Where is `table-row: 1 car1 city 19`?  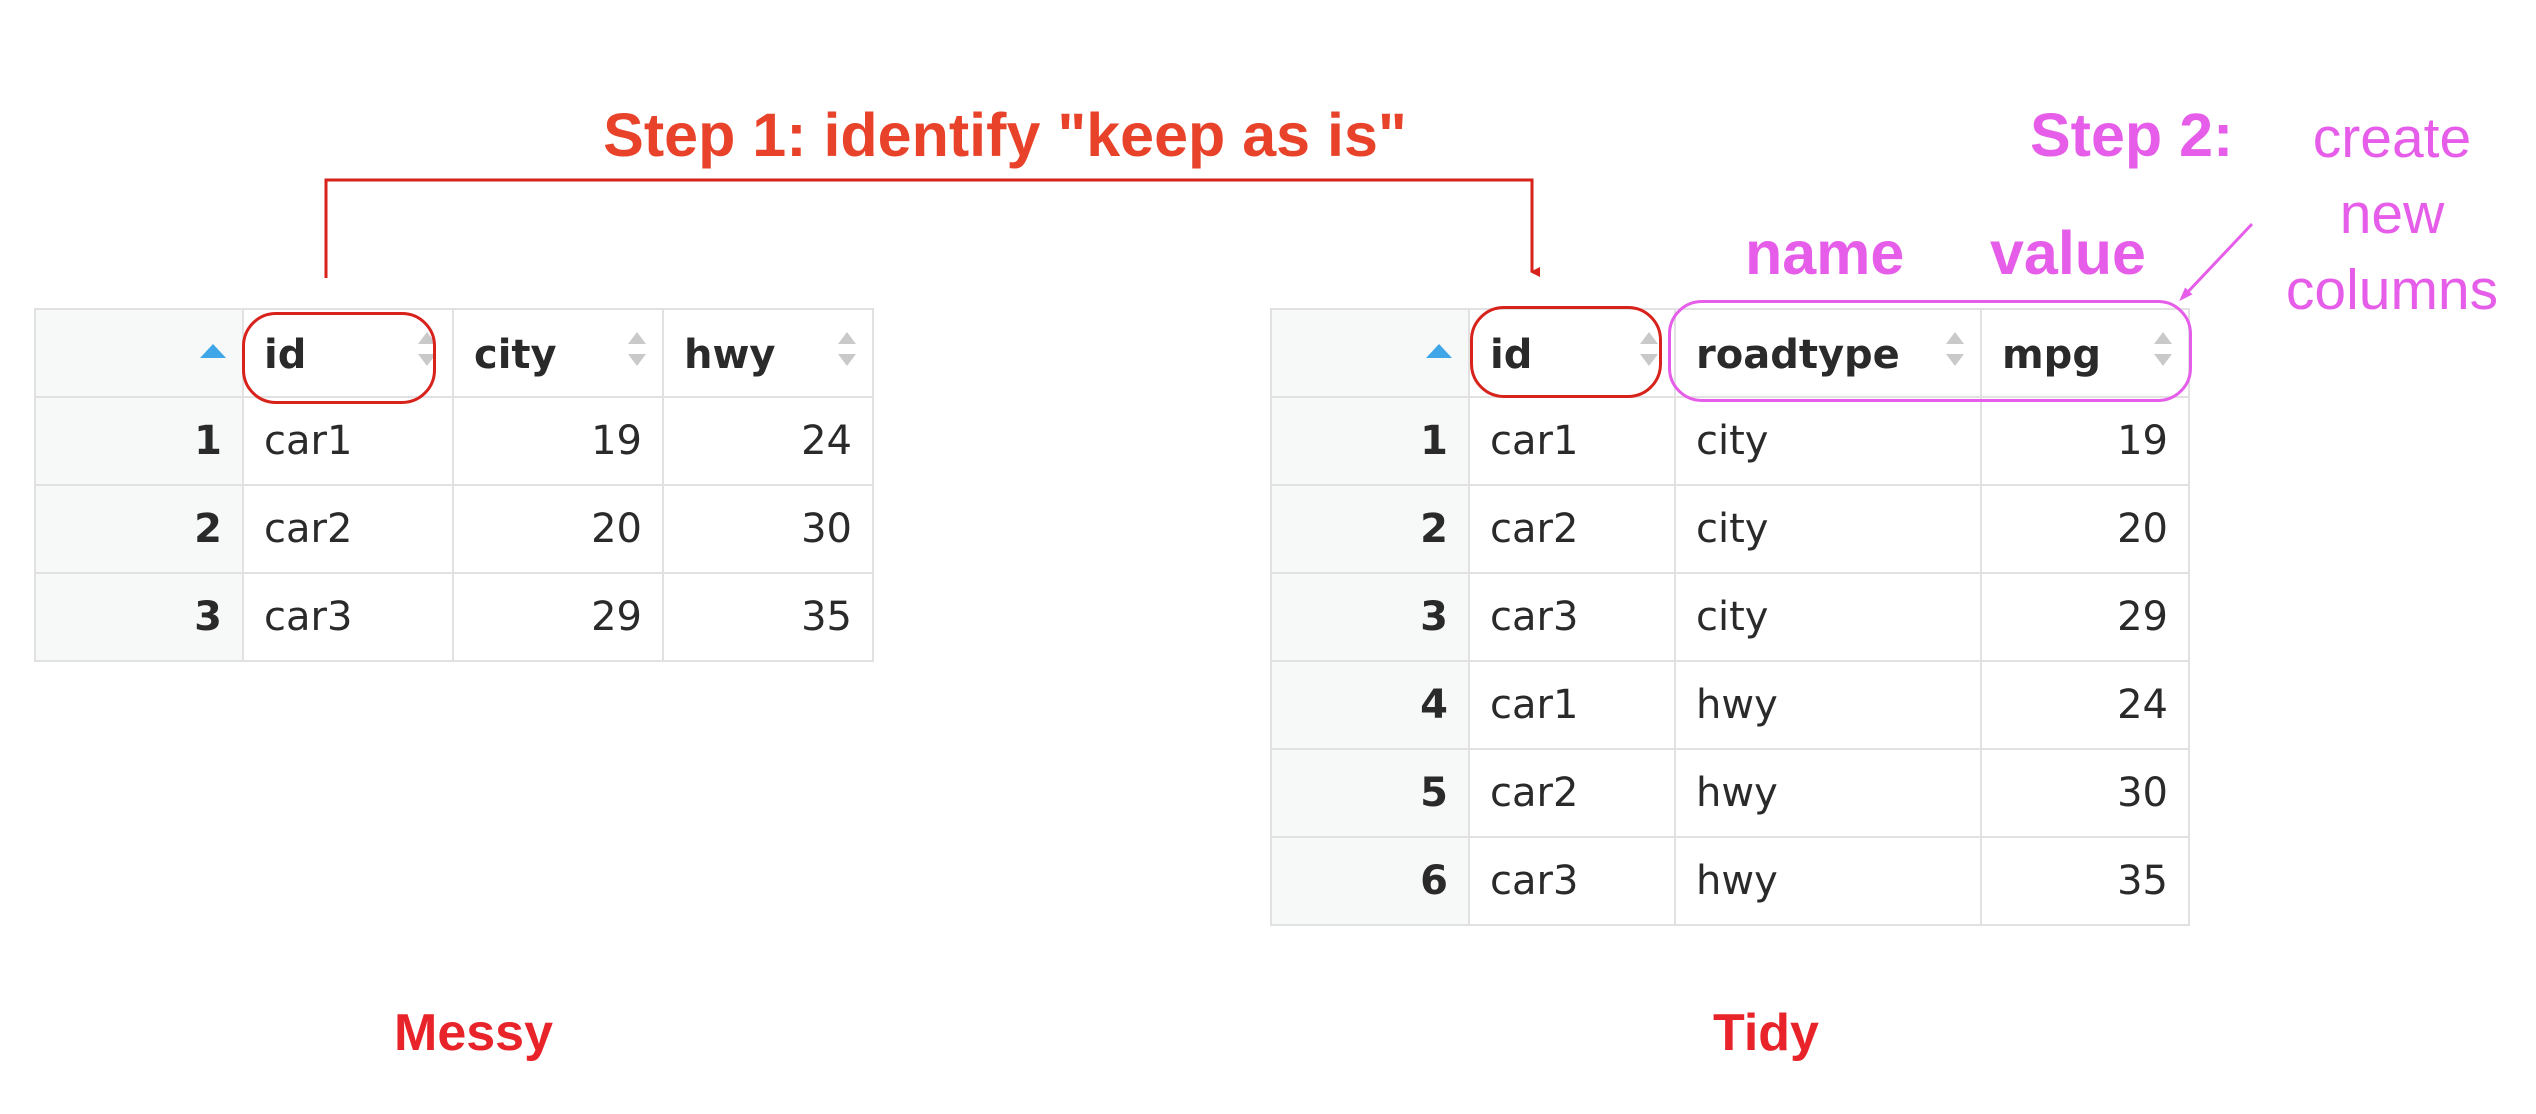
table-row: 1 car1 city 19 is located at coordinates (1730, 441).